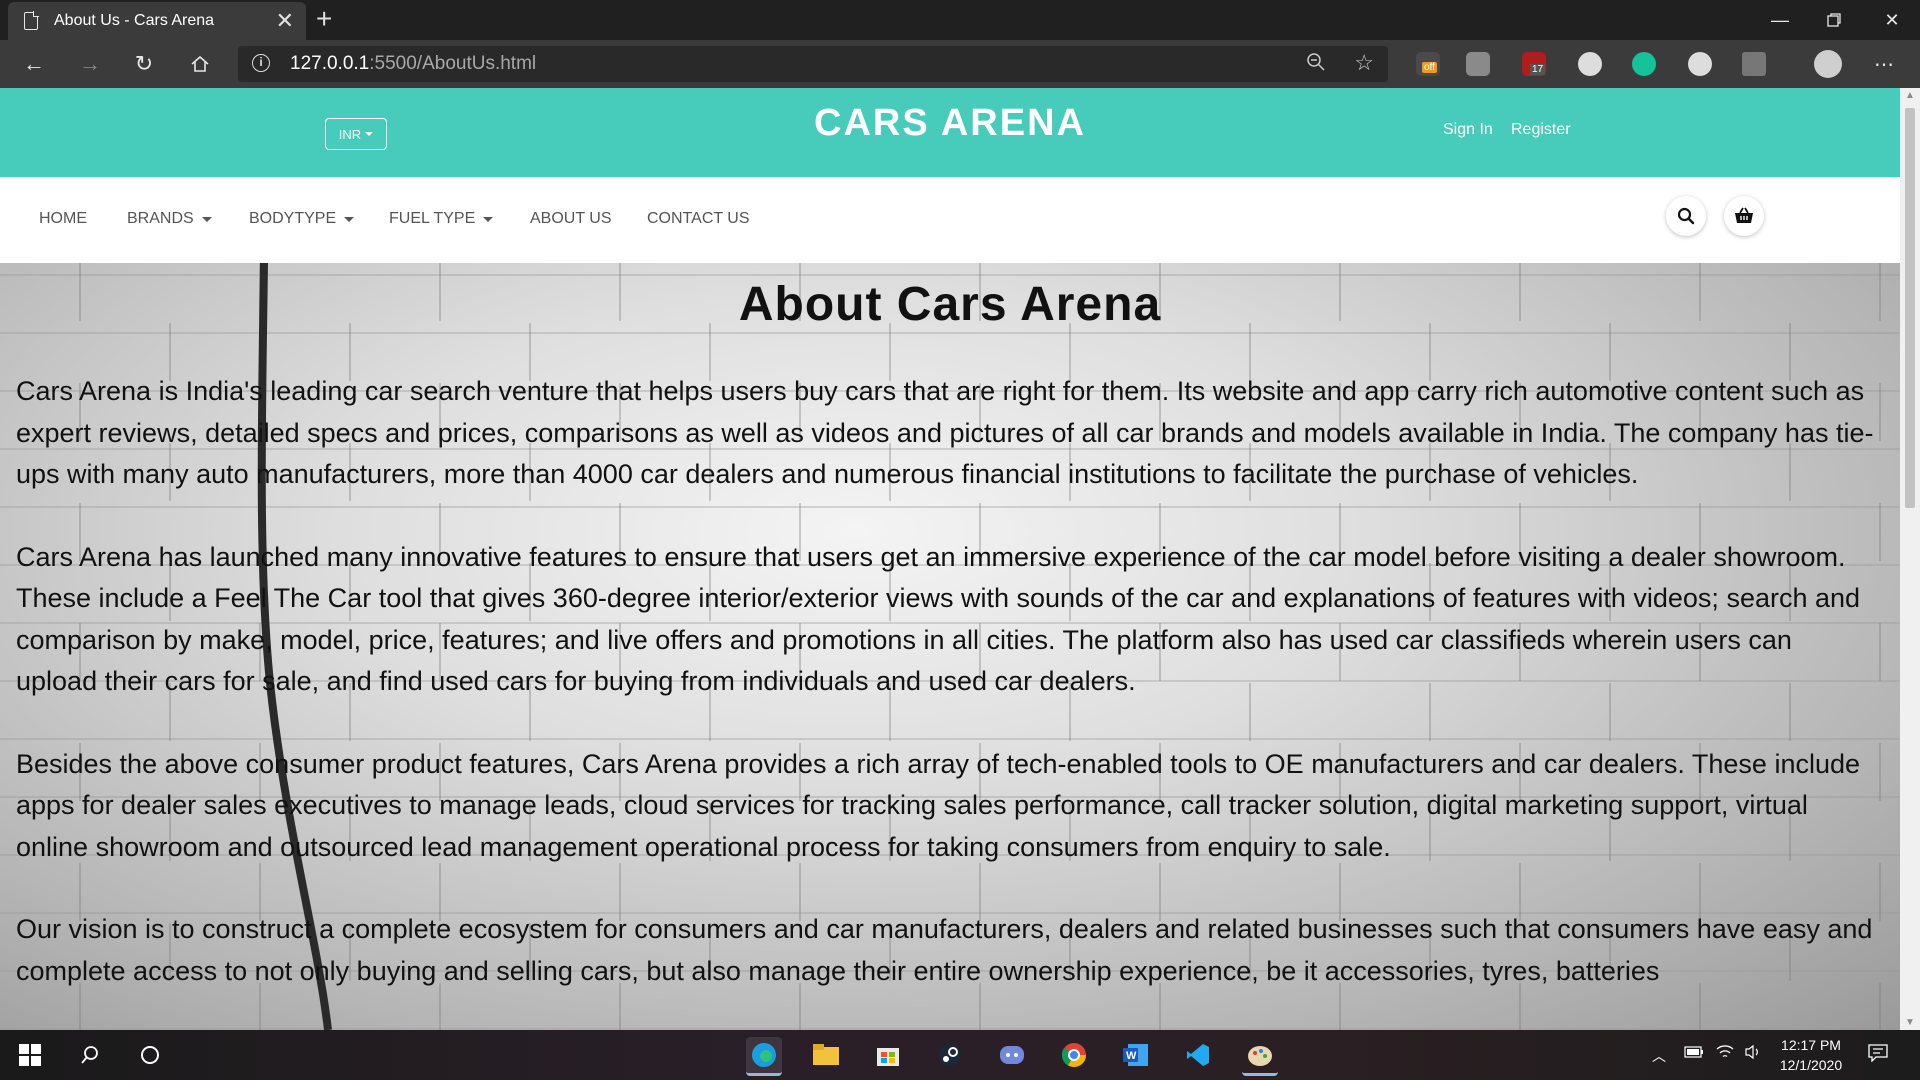  Describe the element at coordinates (63, 219) in the screenshot. I see `nav-home: HOME` at that location.